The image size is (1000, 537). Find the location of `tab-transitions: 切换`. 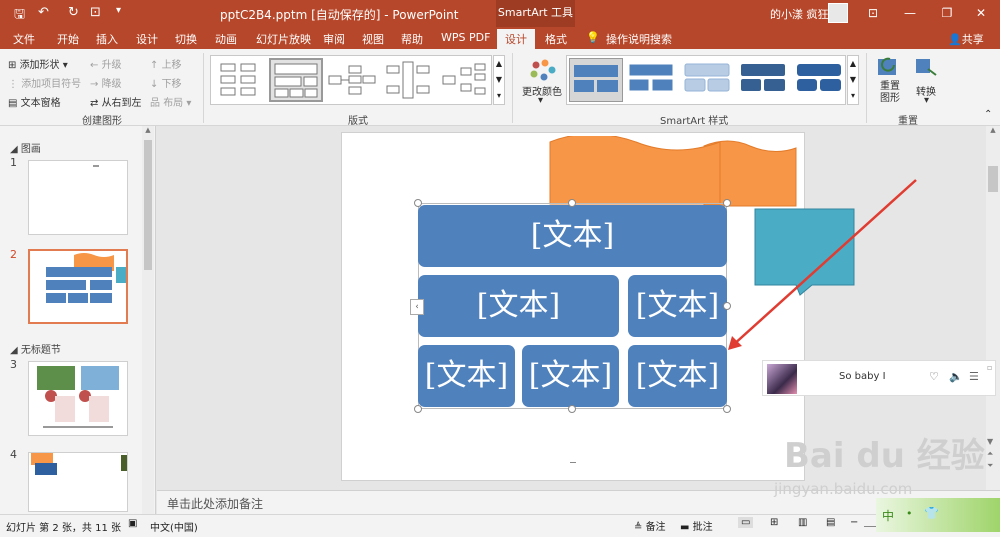

tab-transitions: 切换 is located at coordinates (186, 39).